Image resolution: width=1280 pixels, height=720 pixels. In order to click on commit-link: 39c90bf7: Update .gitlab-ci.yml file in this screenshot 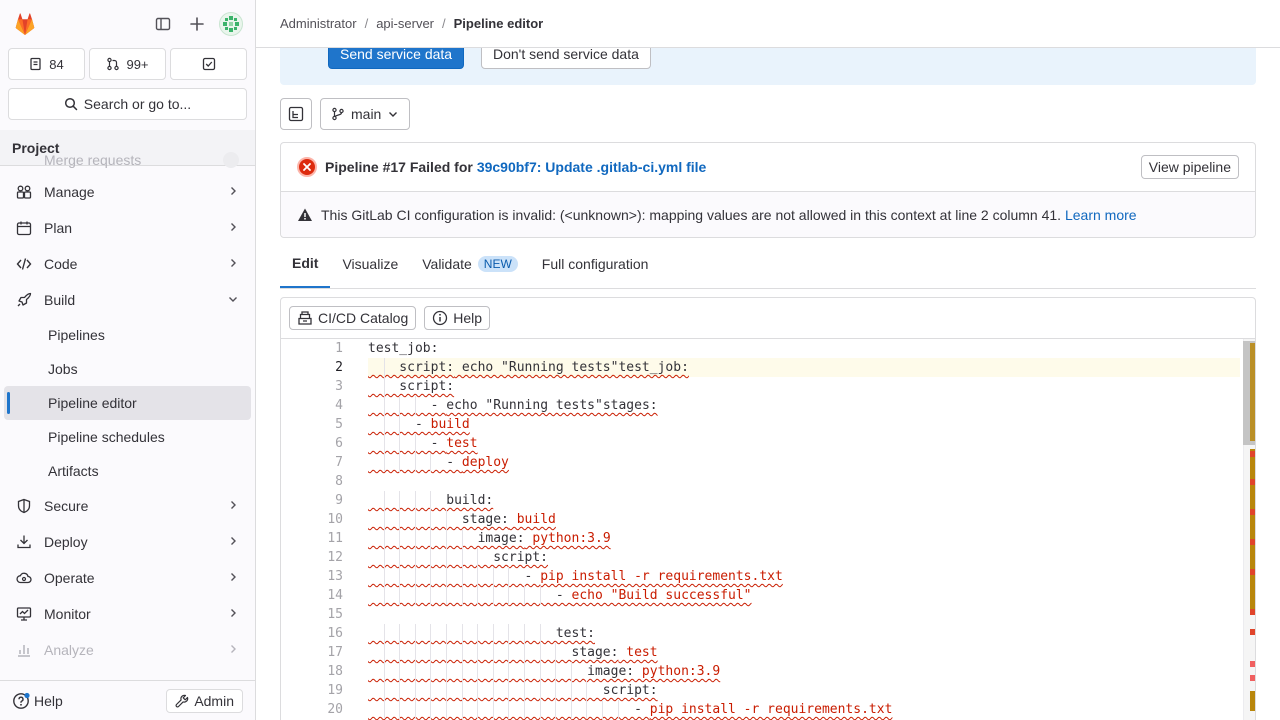, I will do `click(592, 167)`.